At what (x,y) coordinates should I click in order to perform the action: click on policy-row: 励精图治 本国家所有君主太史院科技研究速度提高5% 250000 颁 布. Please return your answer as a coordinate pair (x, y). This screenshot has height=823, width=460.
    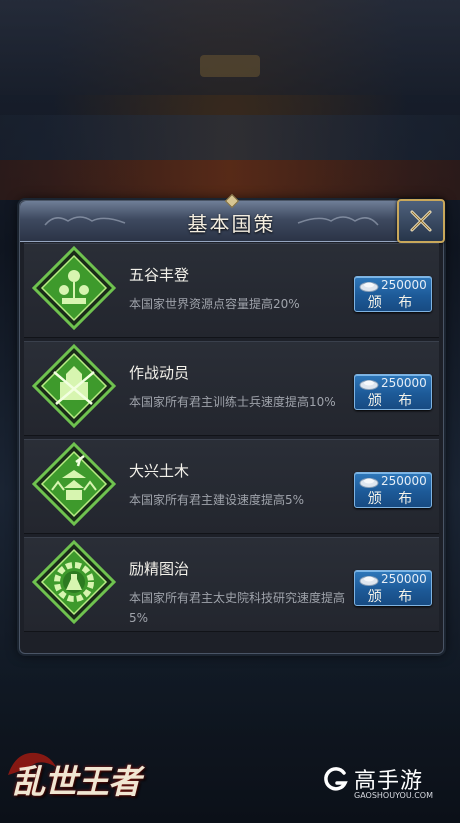
    Looking at the image, I should click on (231, 584).